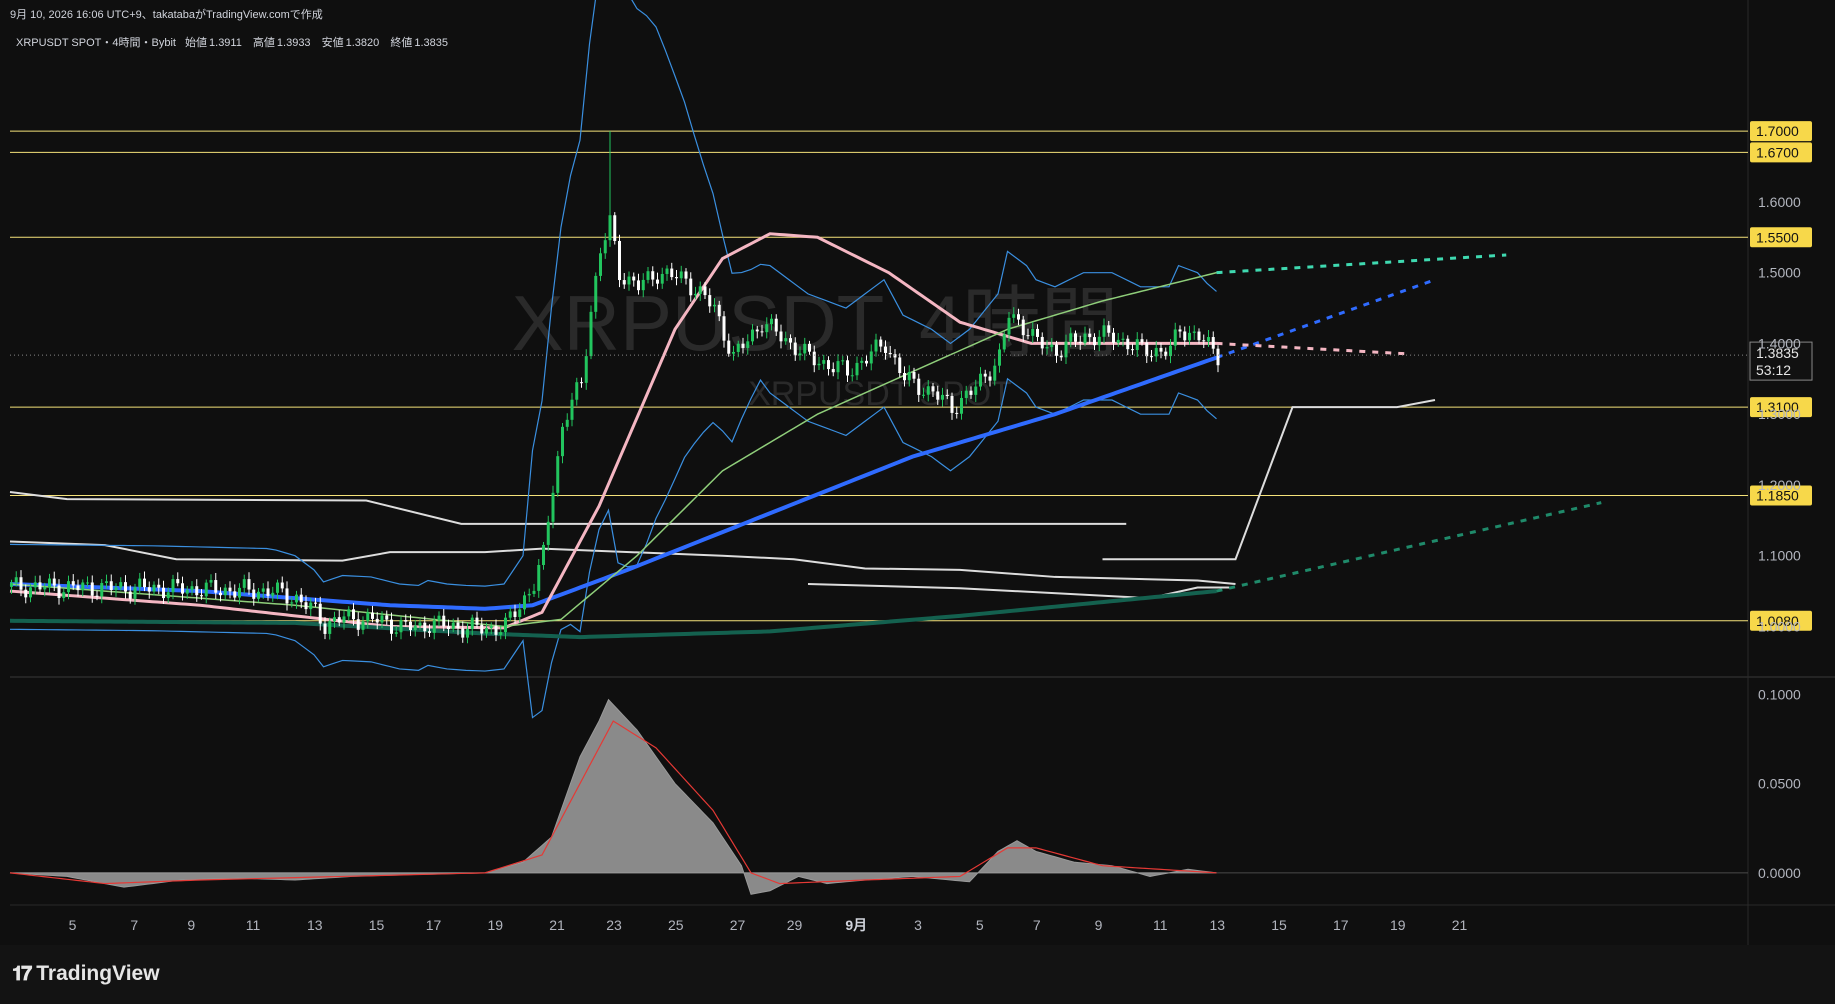 The image size is (1835, 1004). What do you see at coordinates (622, 563) in the screenshot?
I see `resistance-line-lower` at bounding box center [622, 563].